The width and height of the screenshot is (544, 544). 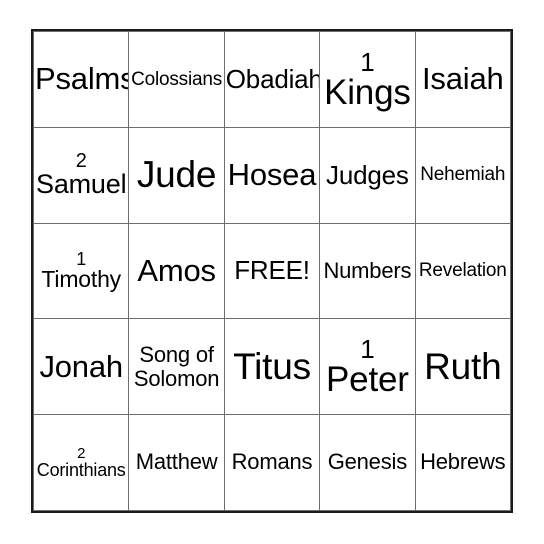 I want to click on bingo-cell: Isaiah, so click(x=463, y=79).